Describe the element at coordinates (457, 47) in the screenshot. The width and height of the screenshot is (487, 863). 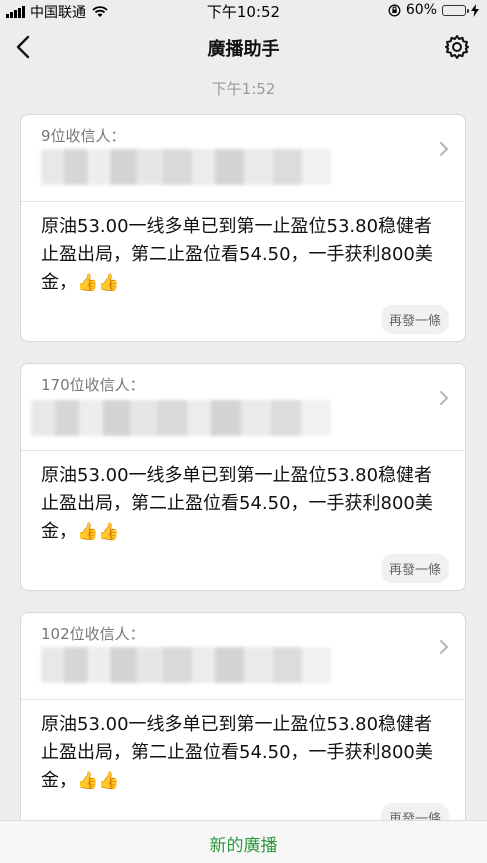
I see `gear-icon` at that location.